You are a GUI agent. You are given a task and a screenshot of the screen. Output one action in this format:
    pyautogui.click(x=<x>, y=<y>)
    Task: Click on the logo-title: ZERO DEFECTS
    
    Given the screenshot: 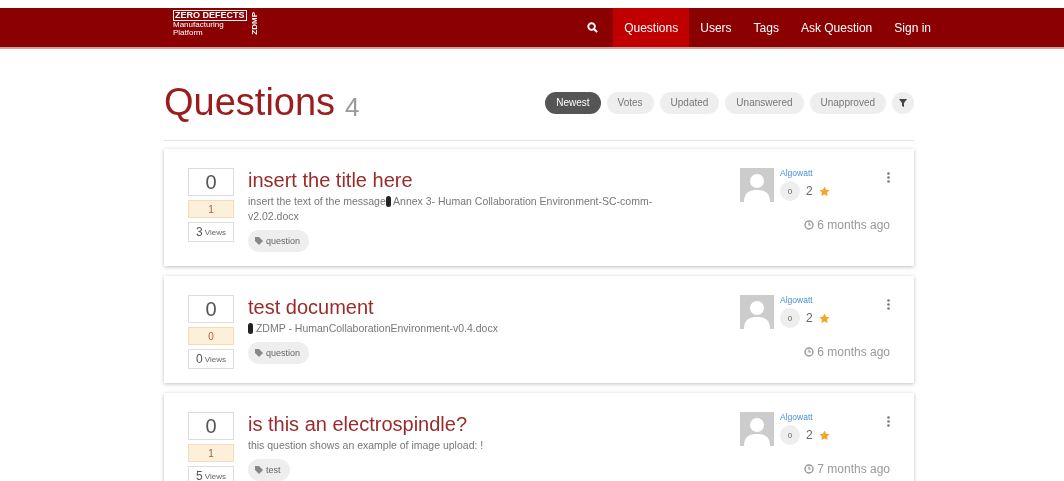 What is the action you would take?
    pyautogui.click(x=210, y=15)
    